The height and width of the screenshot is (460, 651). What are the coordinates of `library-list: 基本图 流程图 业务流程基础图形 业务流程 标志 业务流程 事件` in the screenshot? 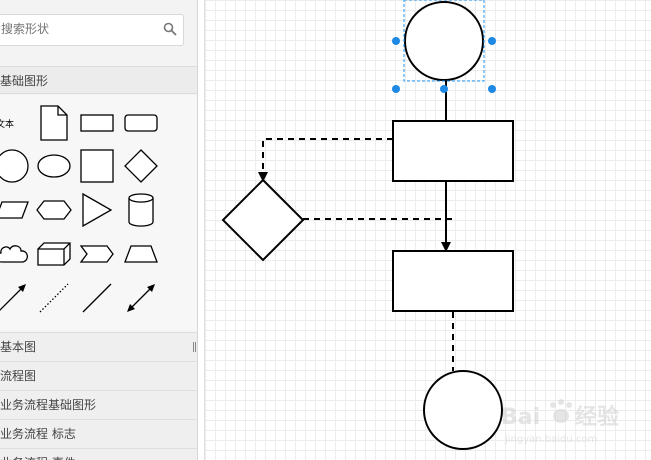 It's located at (98, 396).